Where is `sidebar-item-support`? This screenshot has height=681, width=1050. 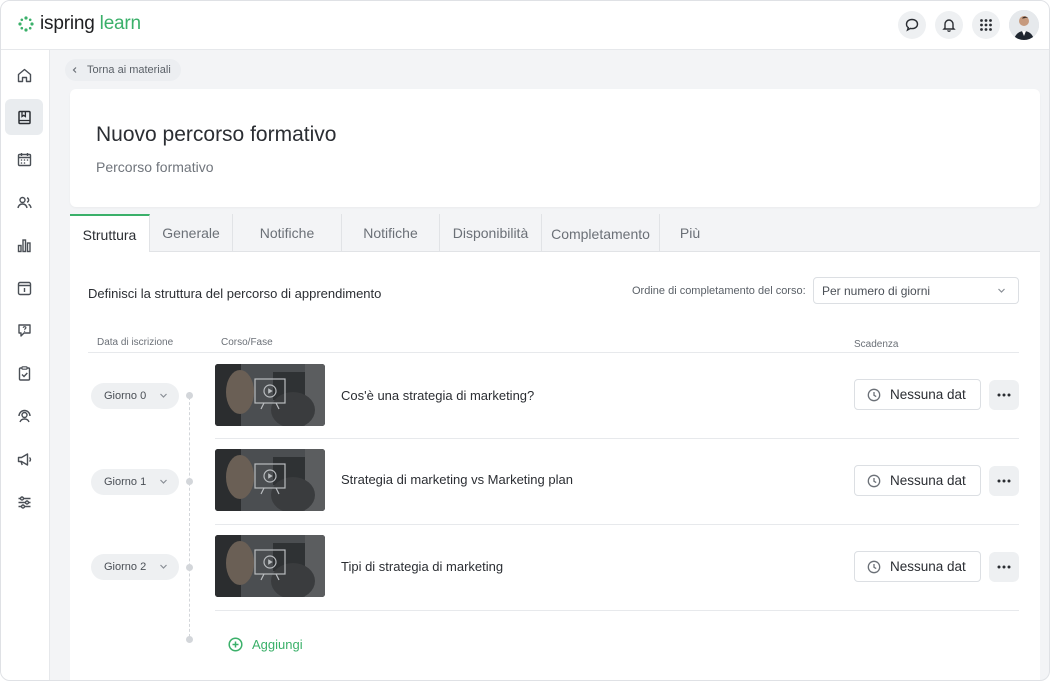 sidebar-item-support is located at coordinates (24, 416).